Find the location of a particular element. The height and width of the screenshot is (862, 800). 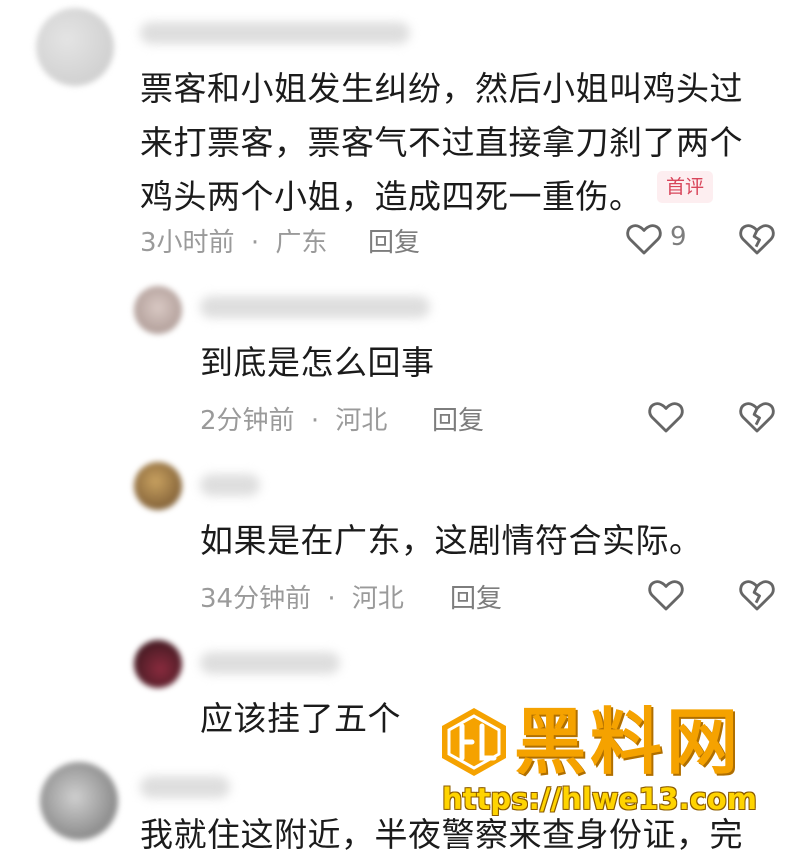

comment-time: 3小时前 is located at coordinates (187, 243).